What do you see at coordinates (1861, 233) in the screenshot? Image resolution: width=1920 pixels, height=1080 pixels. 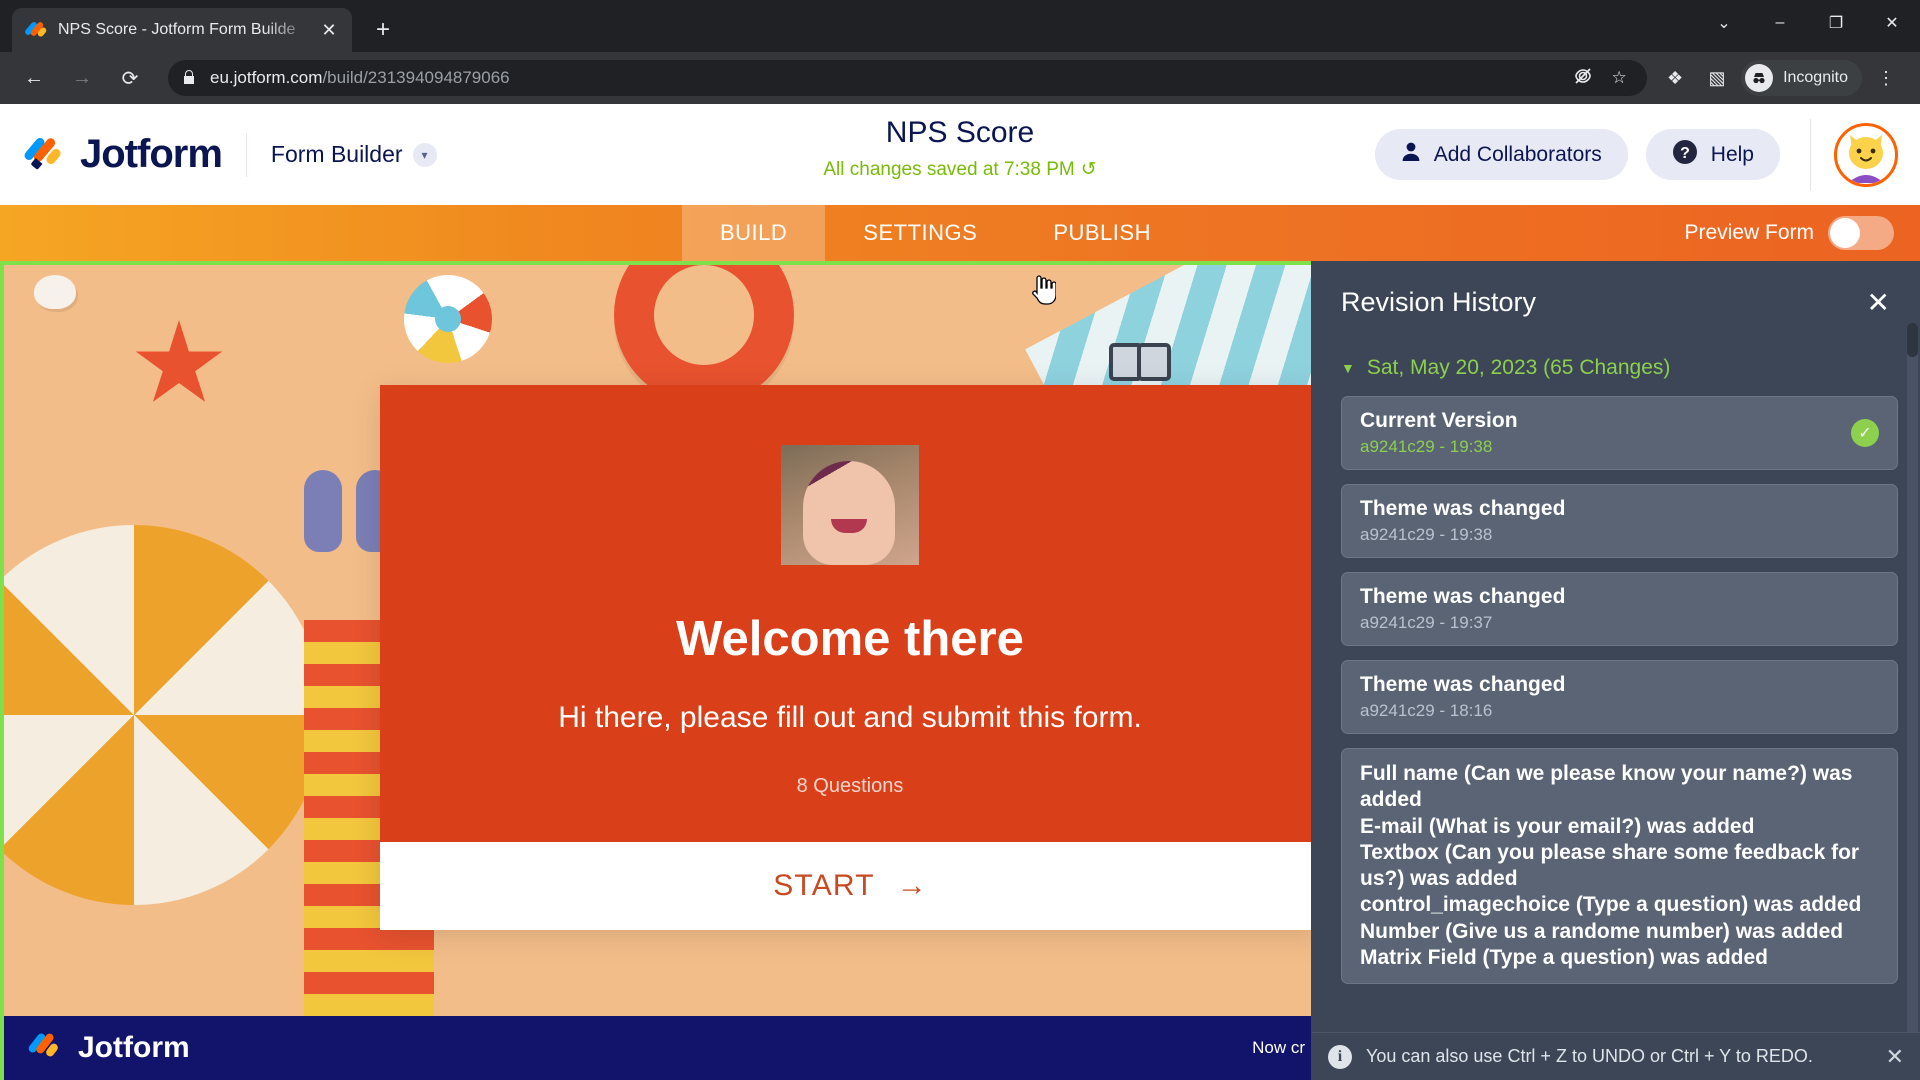 I see `preview-toggle-switch` at bounding box center [1861, 233].